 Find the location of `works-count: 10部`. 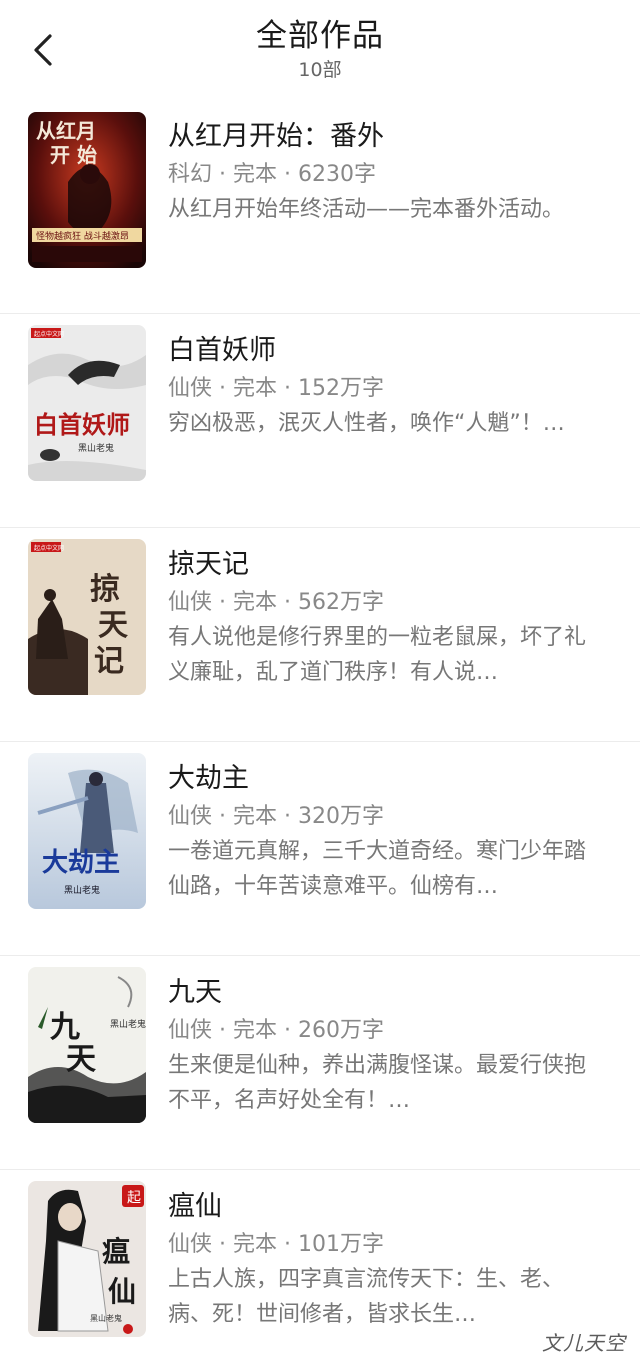

works-count: 10部 is located at coordinates (320, 70).